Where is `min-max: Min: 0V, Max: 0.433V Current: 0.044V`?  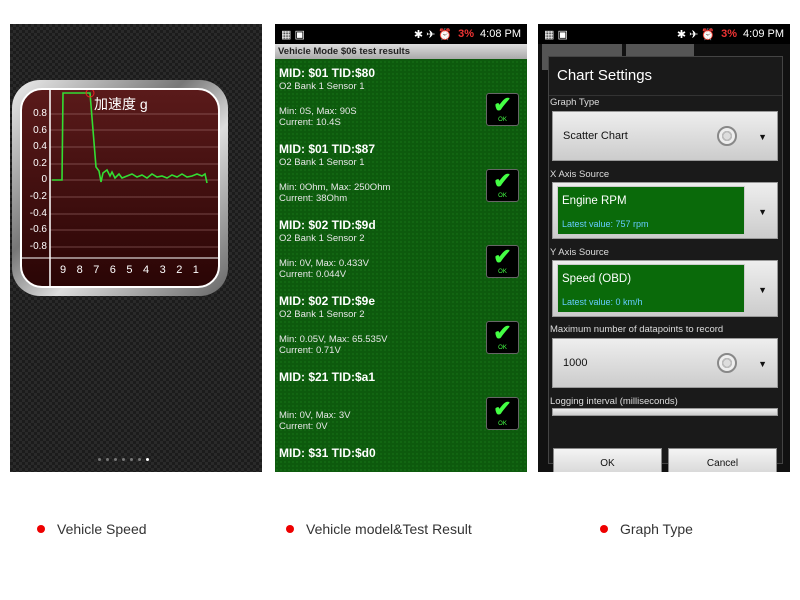
min-max: Min: 0V, Max: 0.433V Current: 0.044V is located at coordinates (324, 269).